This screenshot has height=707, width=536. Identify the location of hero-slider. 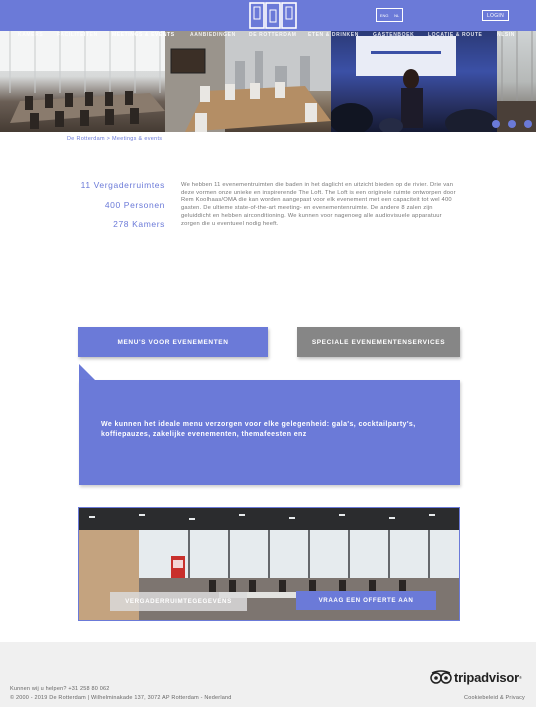
(268, 81).